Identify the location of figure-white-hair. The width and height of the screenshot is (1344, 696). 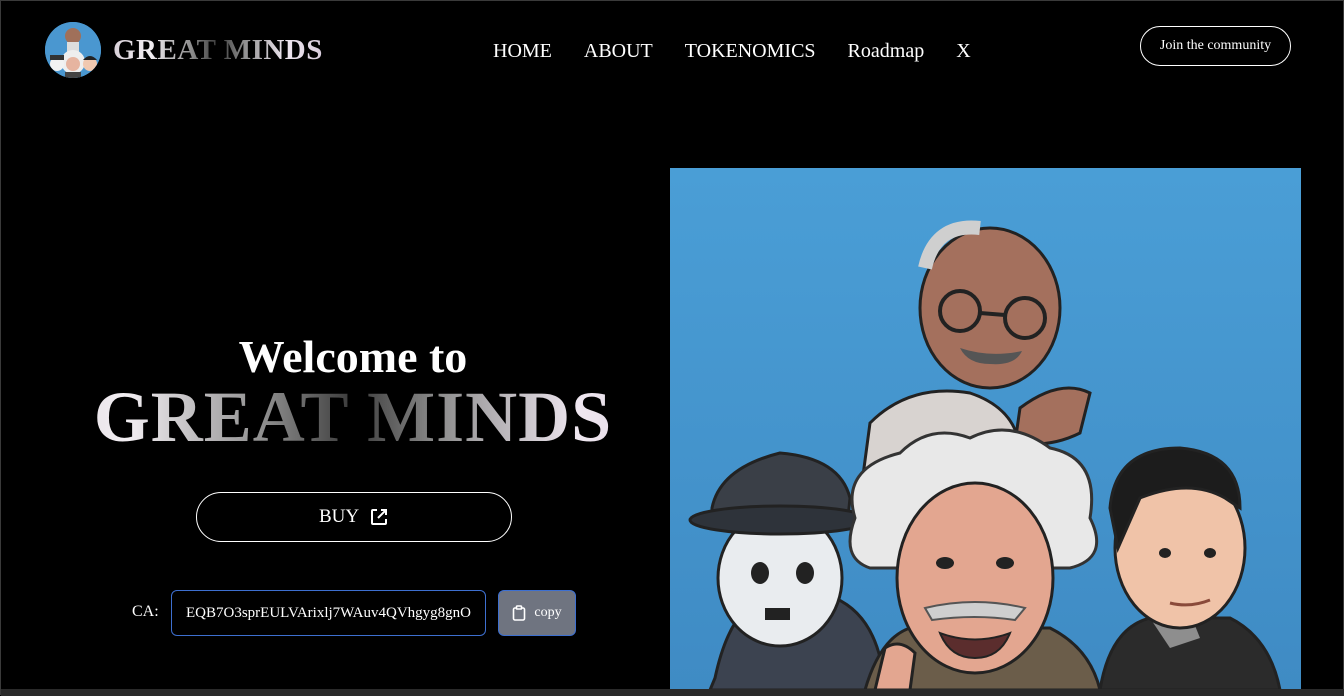
(975, 559).